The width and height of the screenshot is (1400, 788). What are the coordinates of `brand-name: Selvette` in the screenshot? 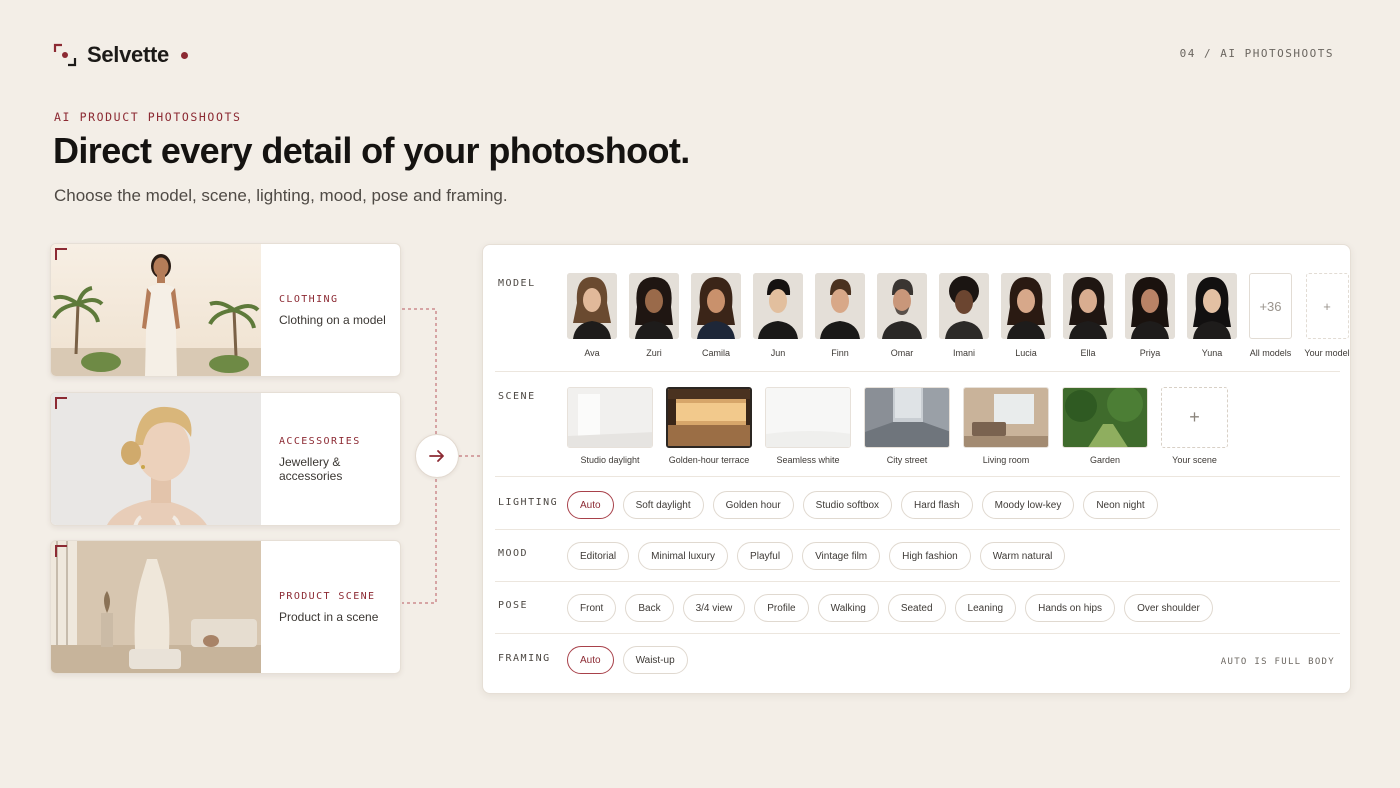 It's located at (128, 54).